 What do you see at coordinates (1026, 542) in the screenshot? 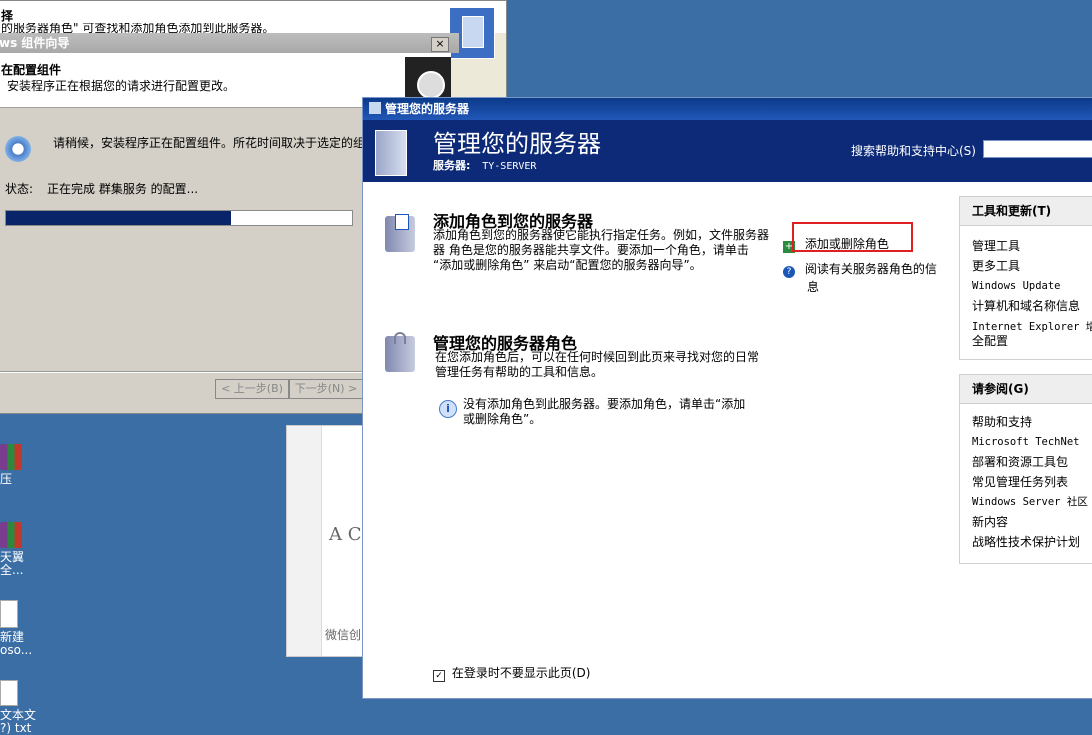
I see `see-also-item: 战略性技术保护计划` at bounding box center [1026, 542].